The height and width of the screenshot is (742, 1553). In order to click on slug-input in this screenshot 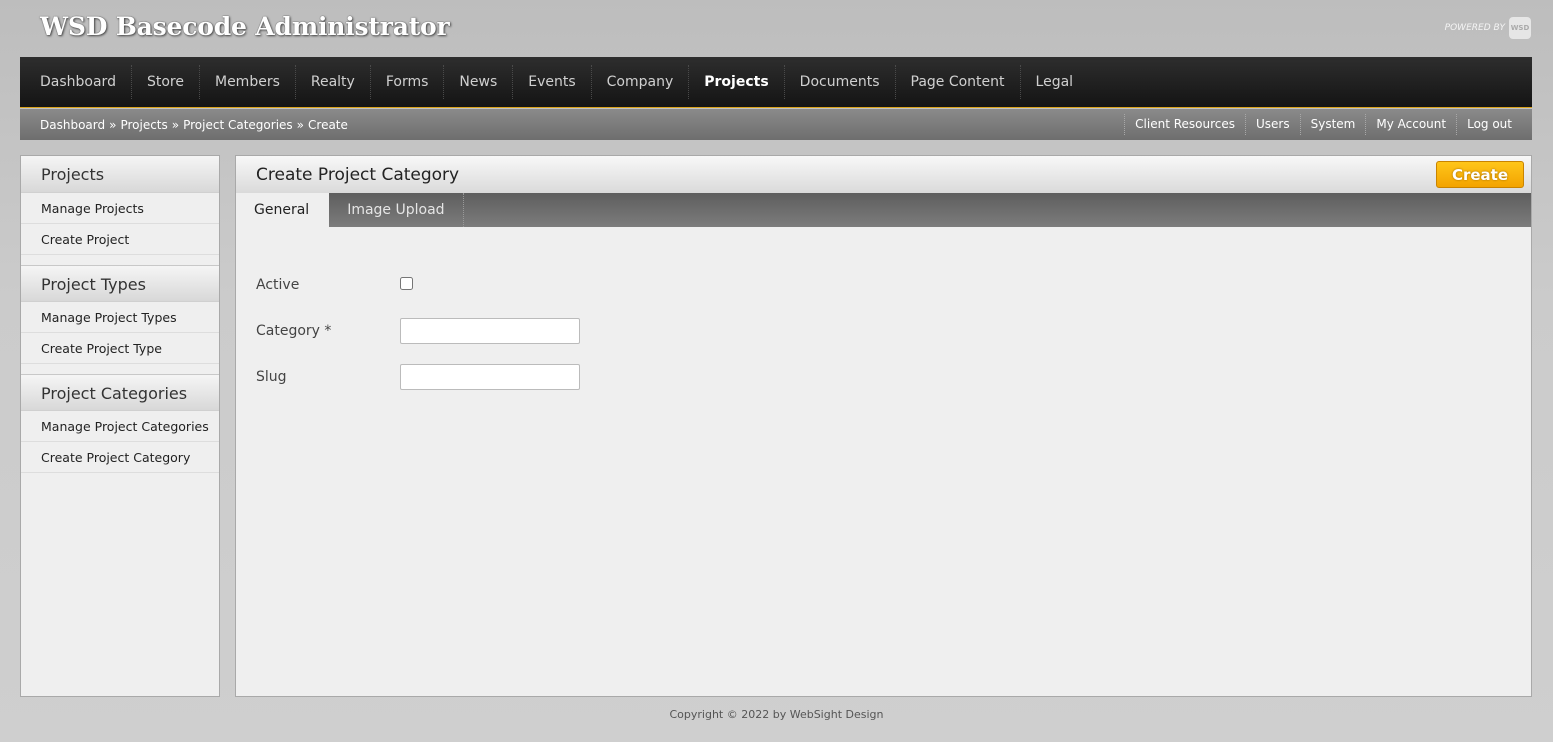, I will do `click(490, 377)`.